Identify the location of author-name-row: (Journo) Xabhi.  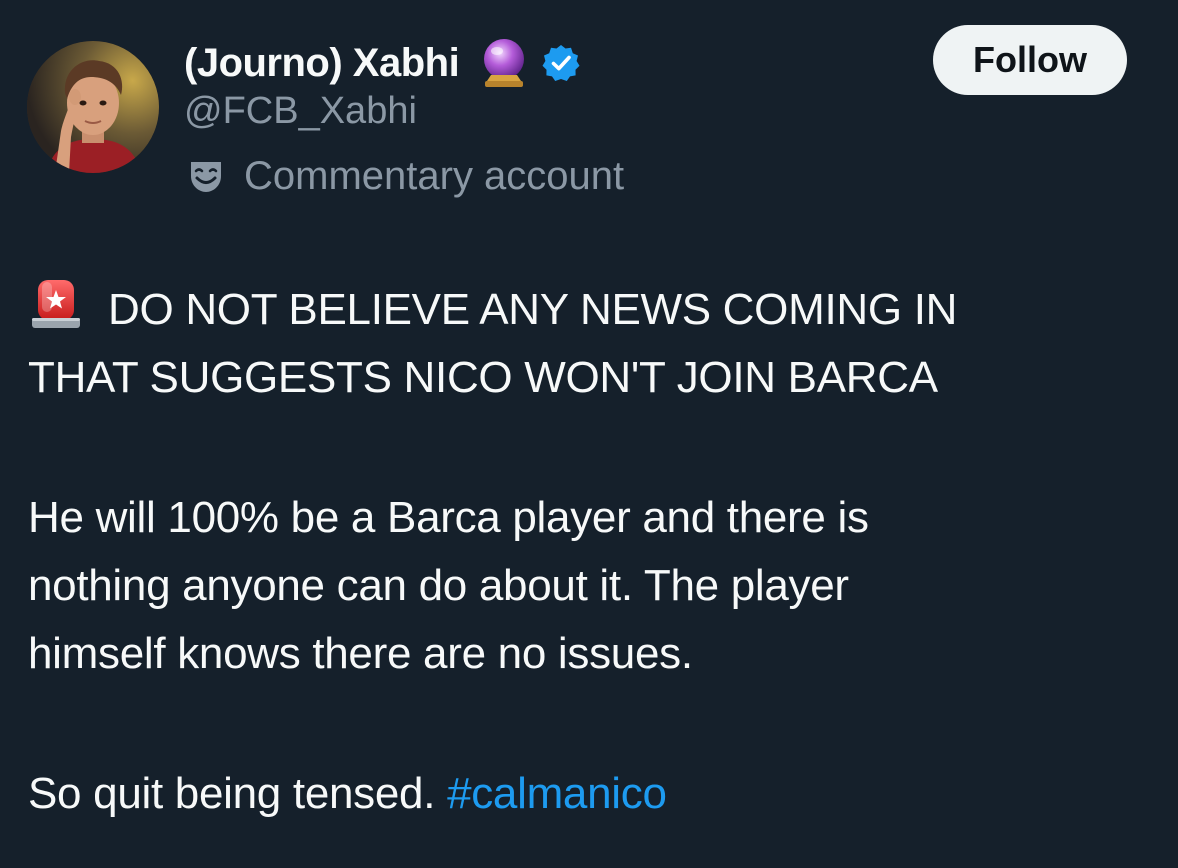
(382, 63).